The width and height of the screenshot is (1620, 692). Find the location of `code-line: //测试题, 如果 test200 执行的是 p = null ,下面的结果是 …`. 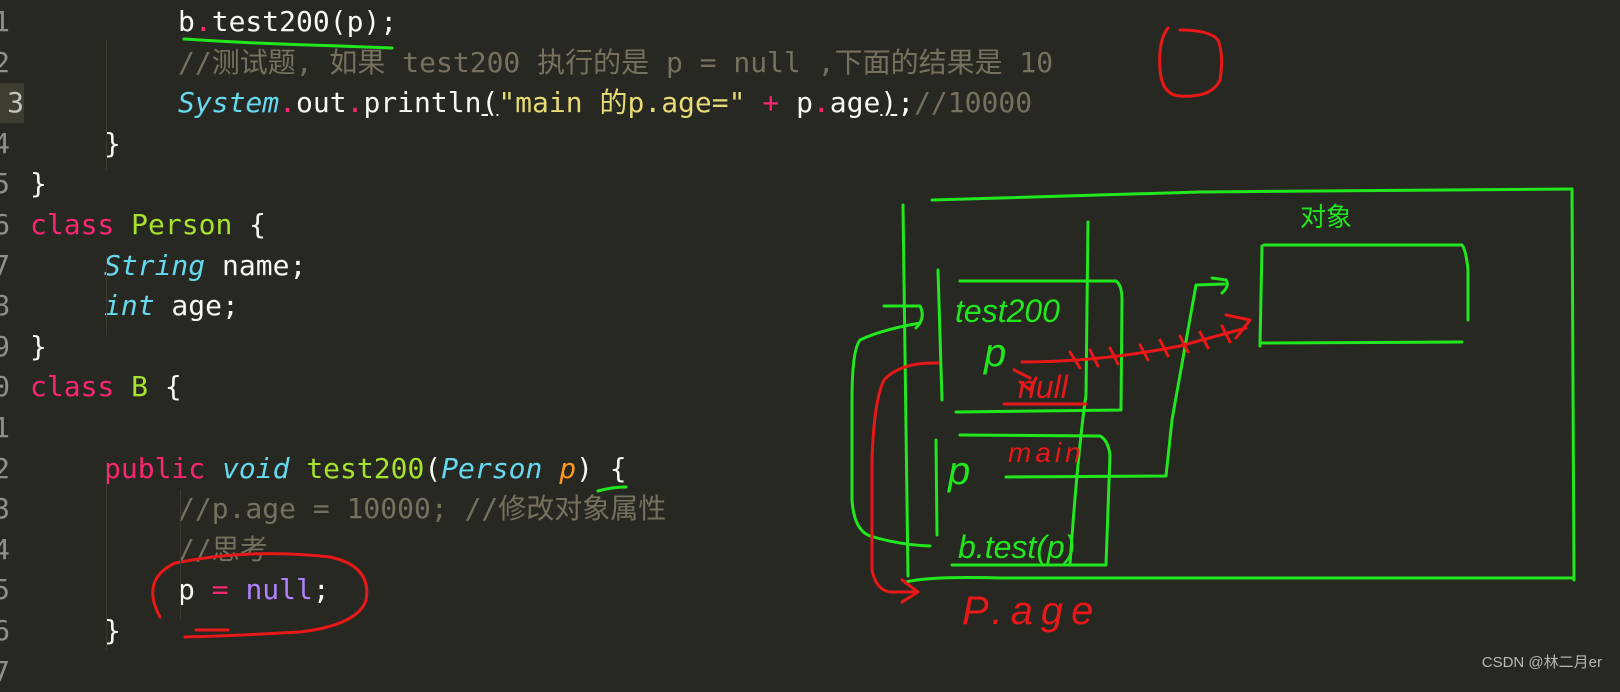

code-line: //测试题, 如果 test200 执行的是 p = null ,下面的结果是 … is located at coordinates (615, 63).